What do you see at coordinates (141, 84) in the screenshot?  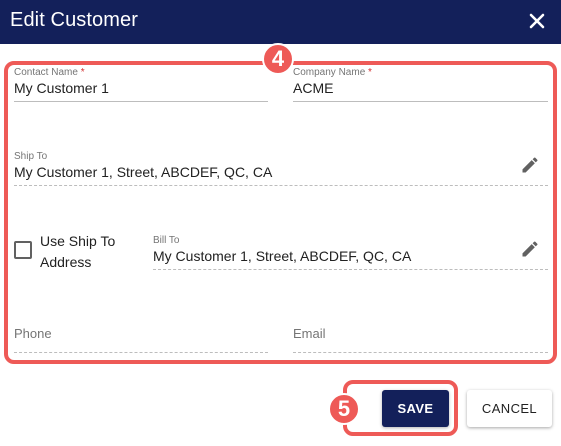 I see `contact-name-field: Contact Name * My Customer 1` at bounding box center [141, 84].